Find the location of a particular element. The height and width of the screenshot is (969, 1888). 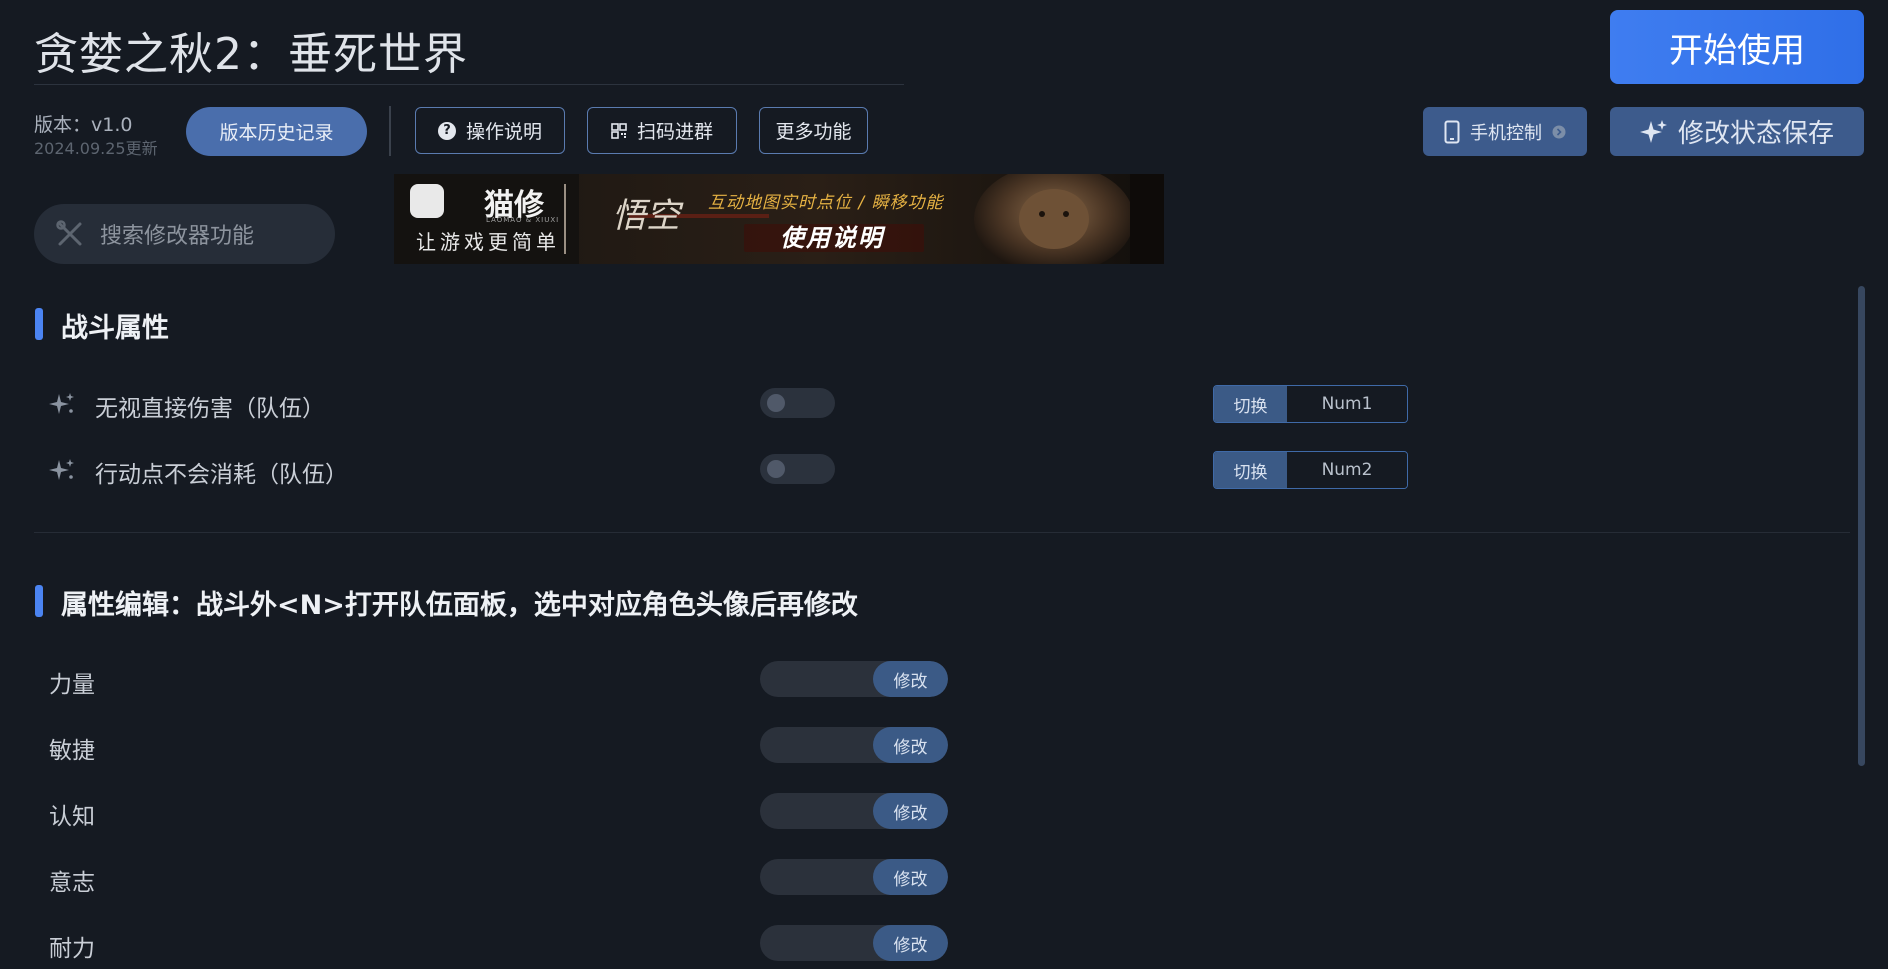

qr-group-button: 扫码进群 is located at coordinates (662, 130).